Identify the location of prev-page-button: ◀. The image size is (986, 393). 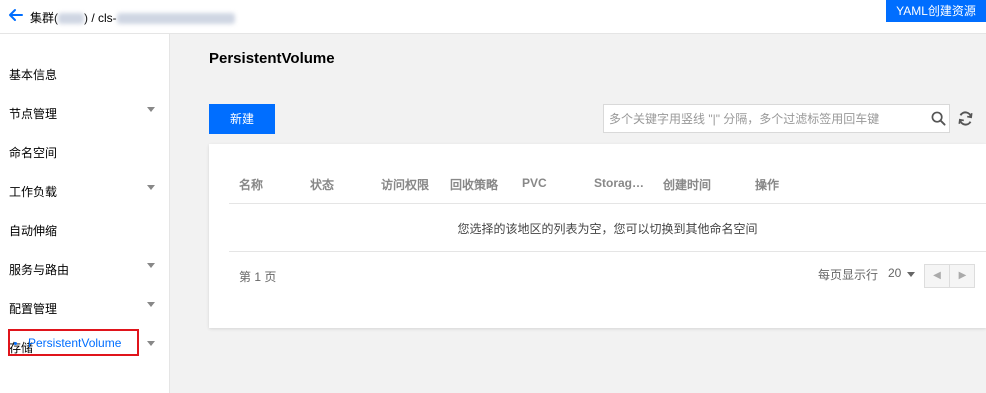
(937, 276).